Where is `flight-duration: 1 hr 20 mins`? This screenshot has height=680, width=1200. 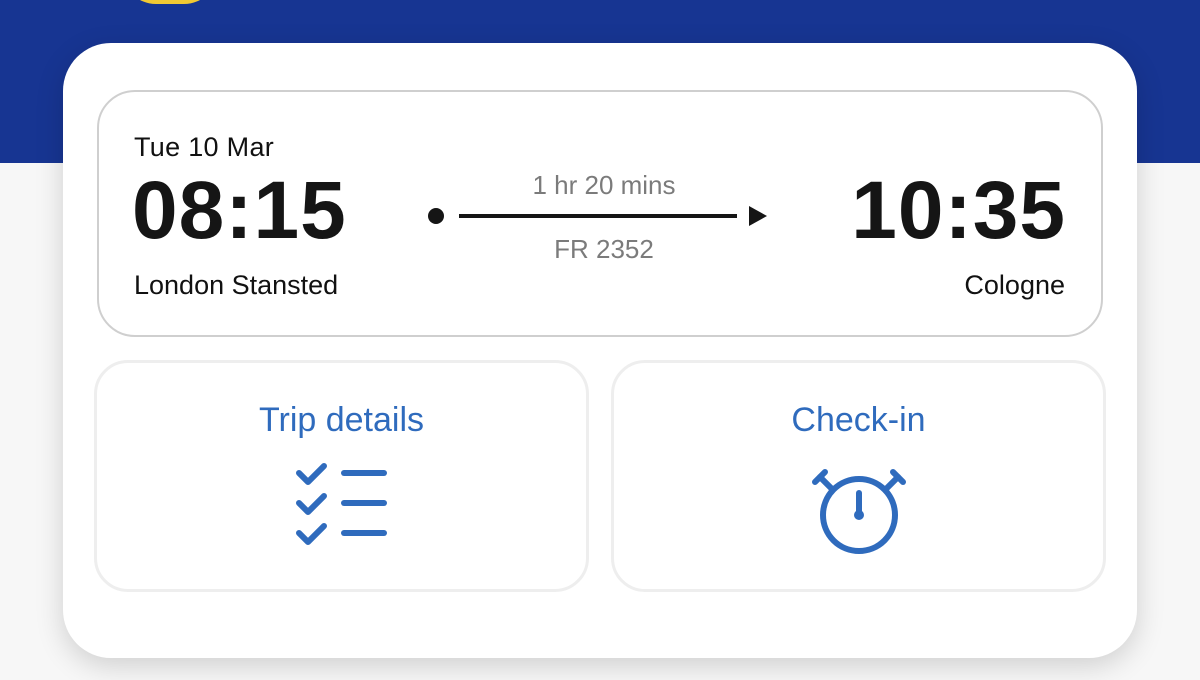 flight-duration: 1 hr 20 mins is located at coordinates (604, 185).